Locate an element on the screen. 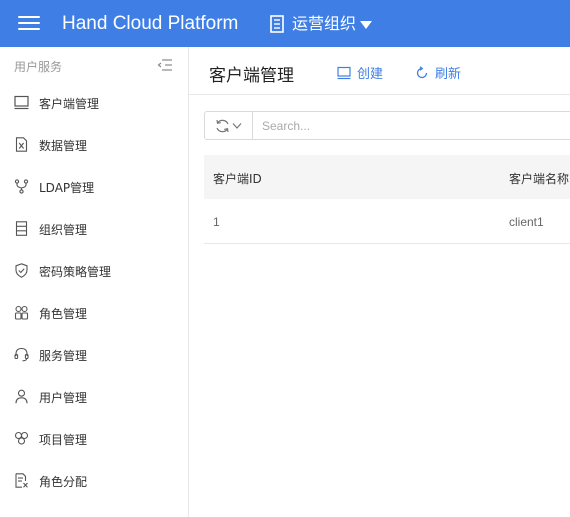  search-input is located at coordinates (411, 125).